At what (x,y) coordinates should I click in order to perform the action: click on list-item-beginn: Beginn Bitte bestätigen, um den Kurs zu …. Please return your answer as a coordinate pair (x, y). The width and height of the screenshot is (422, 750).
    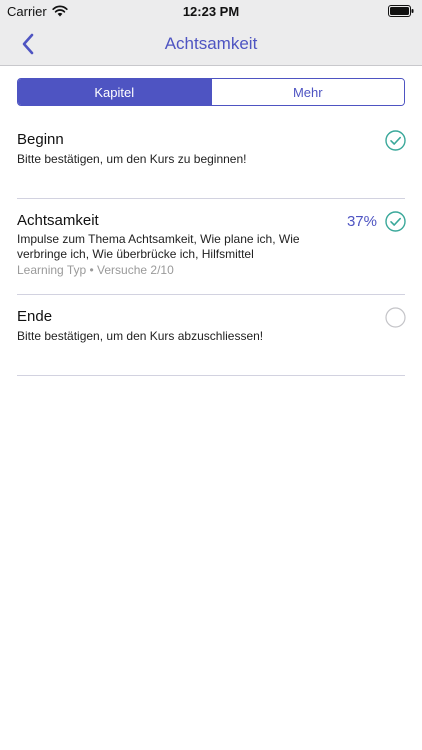
    Looking at the image, I should click on (211, 148).